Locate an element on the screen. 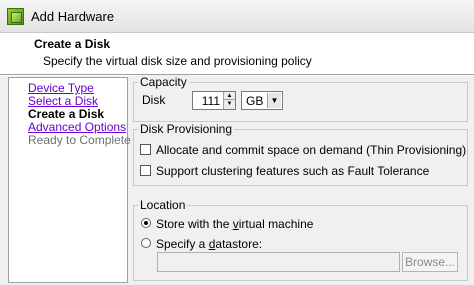 The height and width of the screenshot is (285, 474). chevron-down-icon: ▼ is located at coordinates (274, 100).